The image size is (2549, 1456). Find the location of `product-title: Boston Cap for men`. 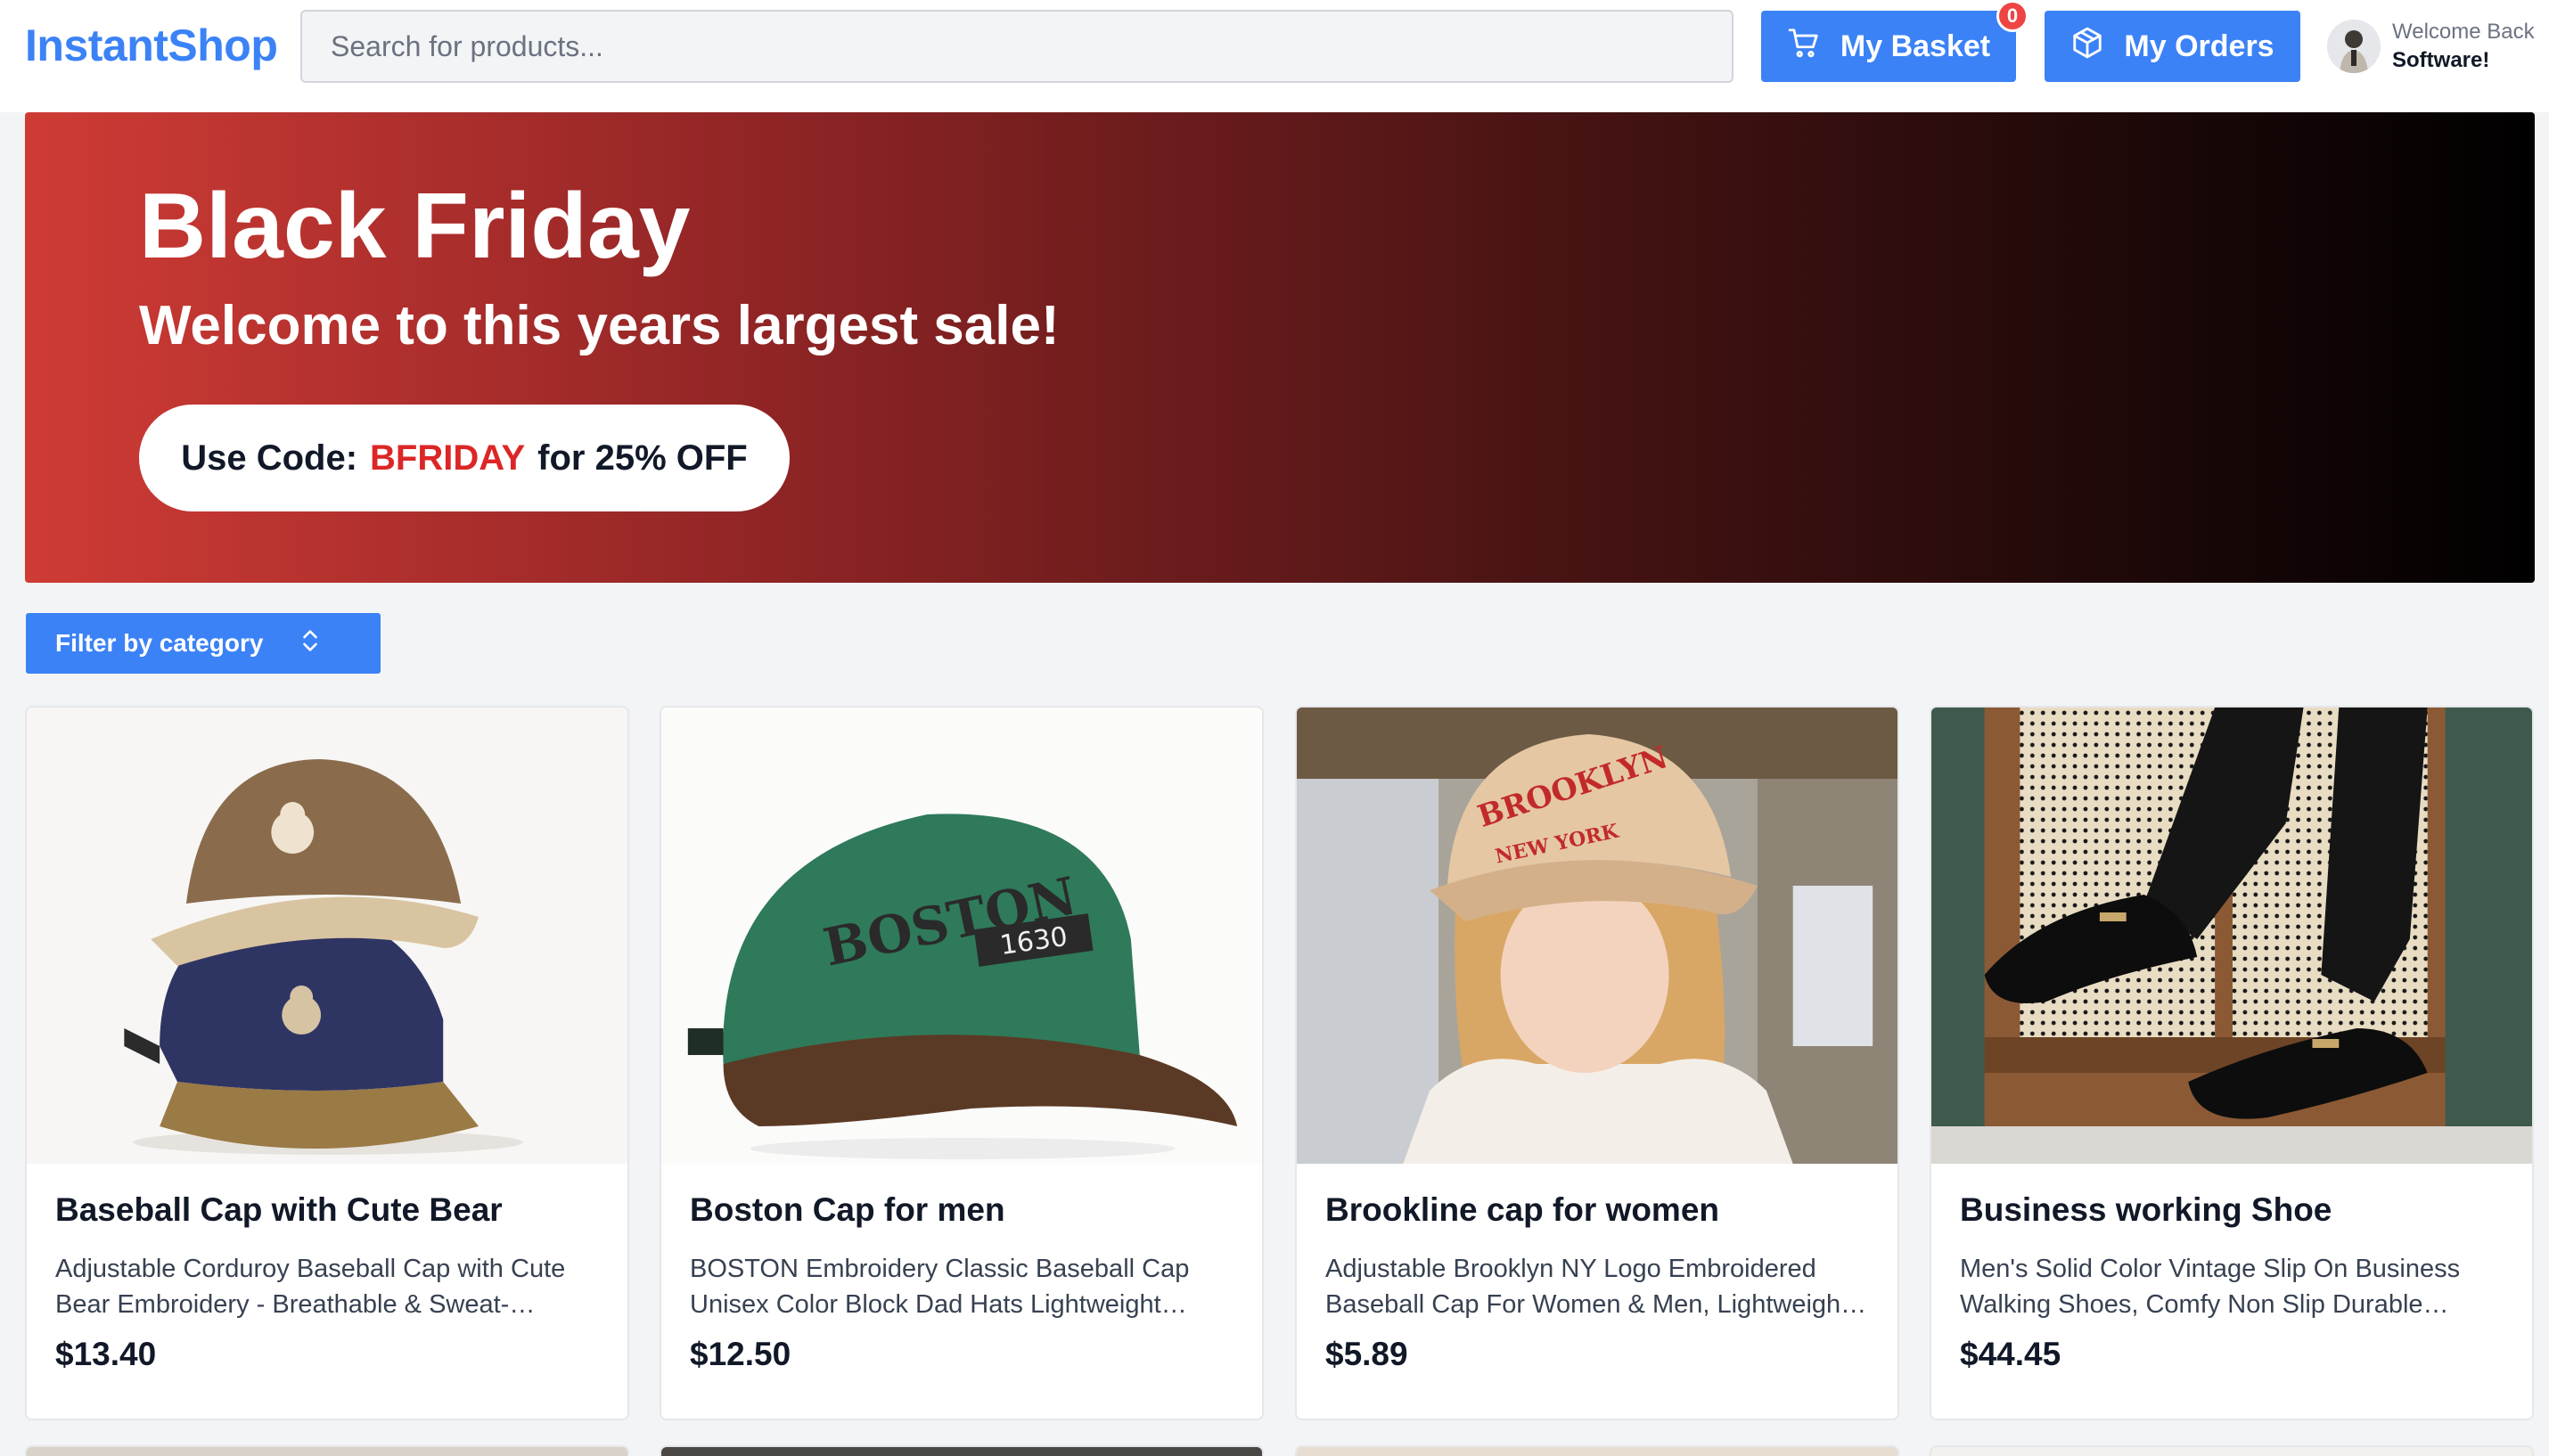

product-title: Boston Cap for men is located at coordinates (962, 1210).